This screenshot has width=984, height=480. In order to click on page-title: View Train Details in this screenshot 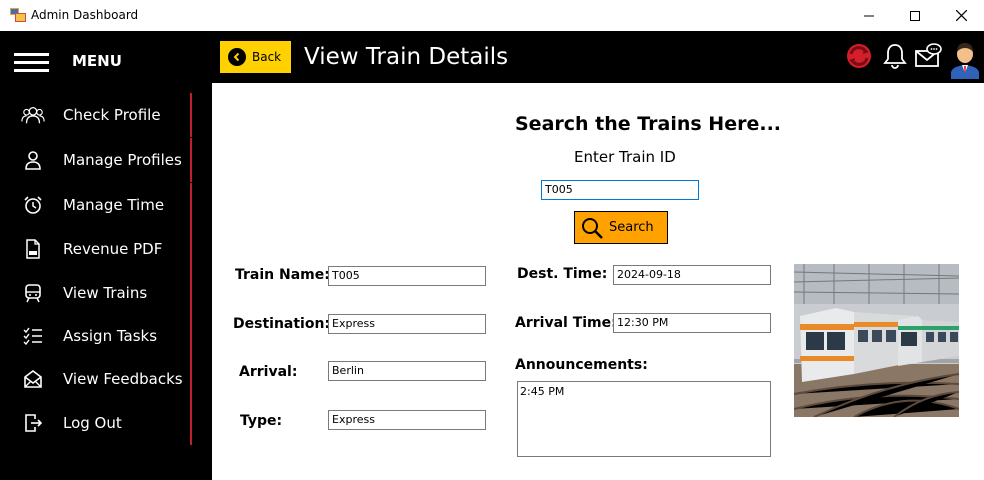, I will do `click(406, 57)`.